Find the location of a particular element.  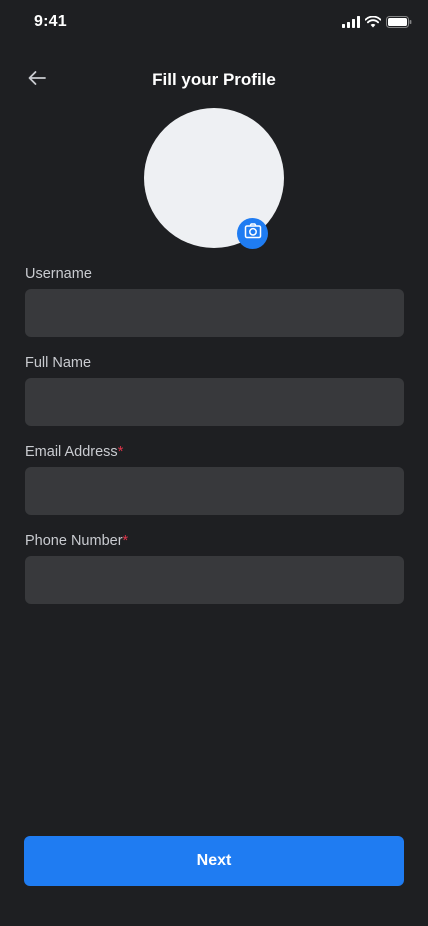

camera-icon is located at coordinates (253, 233).